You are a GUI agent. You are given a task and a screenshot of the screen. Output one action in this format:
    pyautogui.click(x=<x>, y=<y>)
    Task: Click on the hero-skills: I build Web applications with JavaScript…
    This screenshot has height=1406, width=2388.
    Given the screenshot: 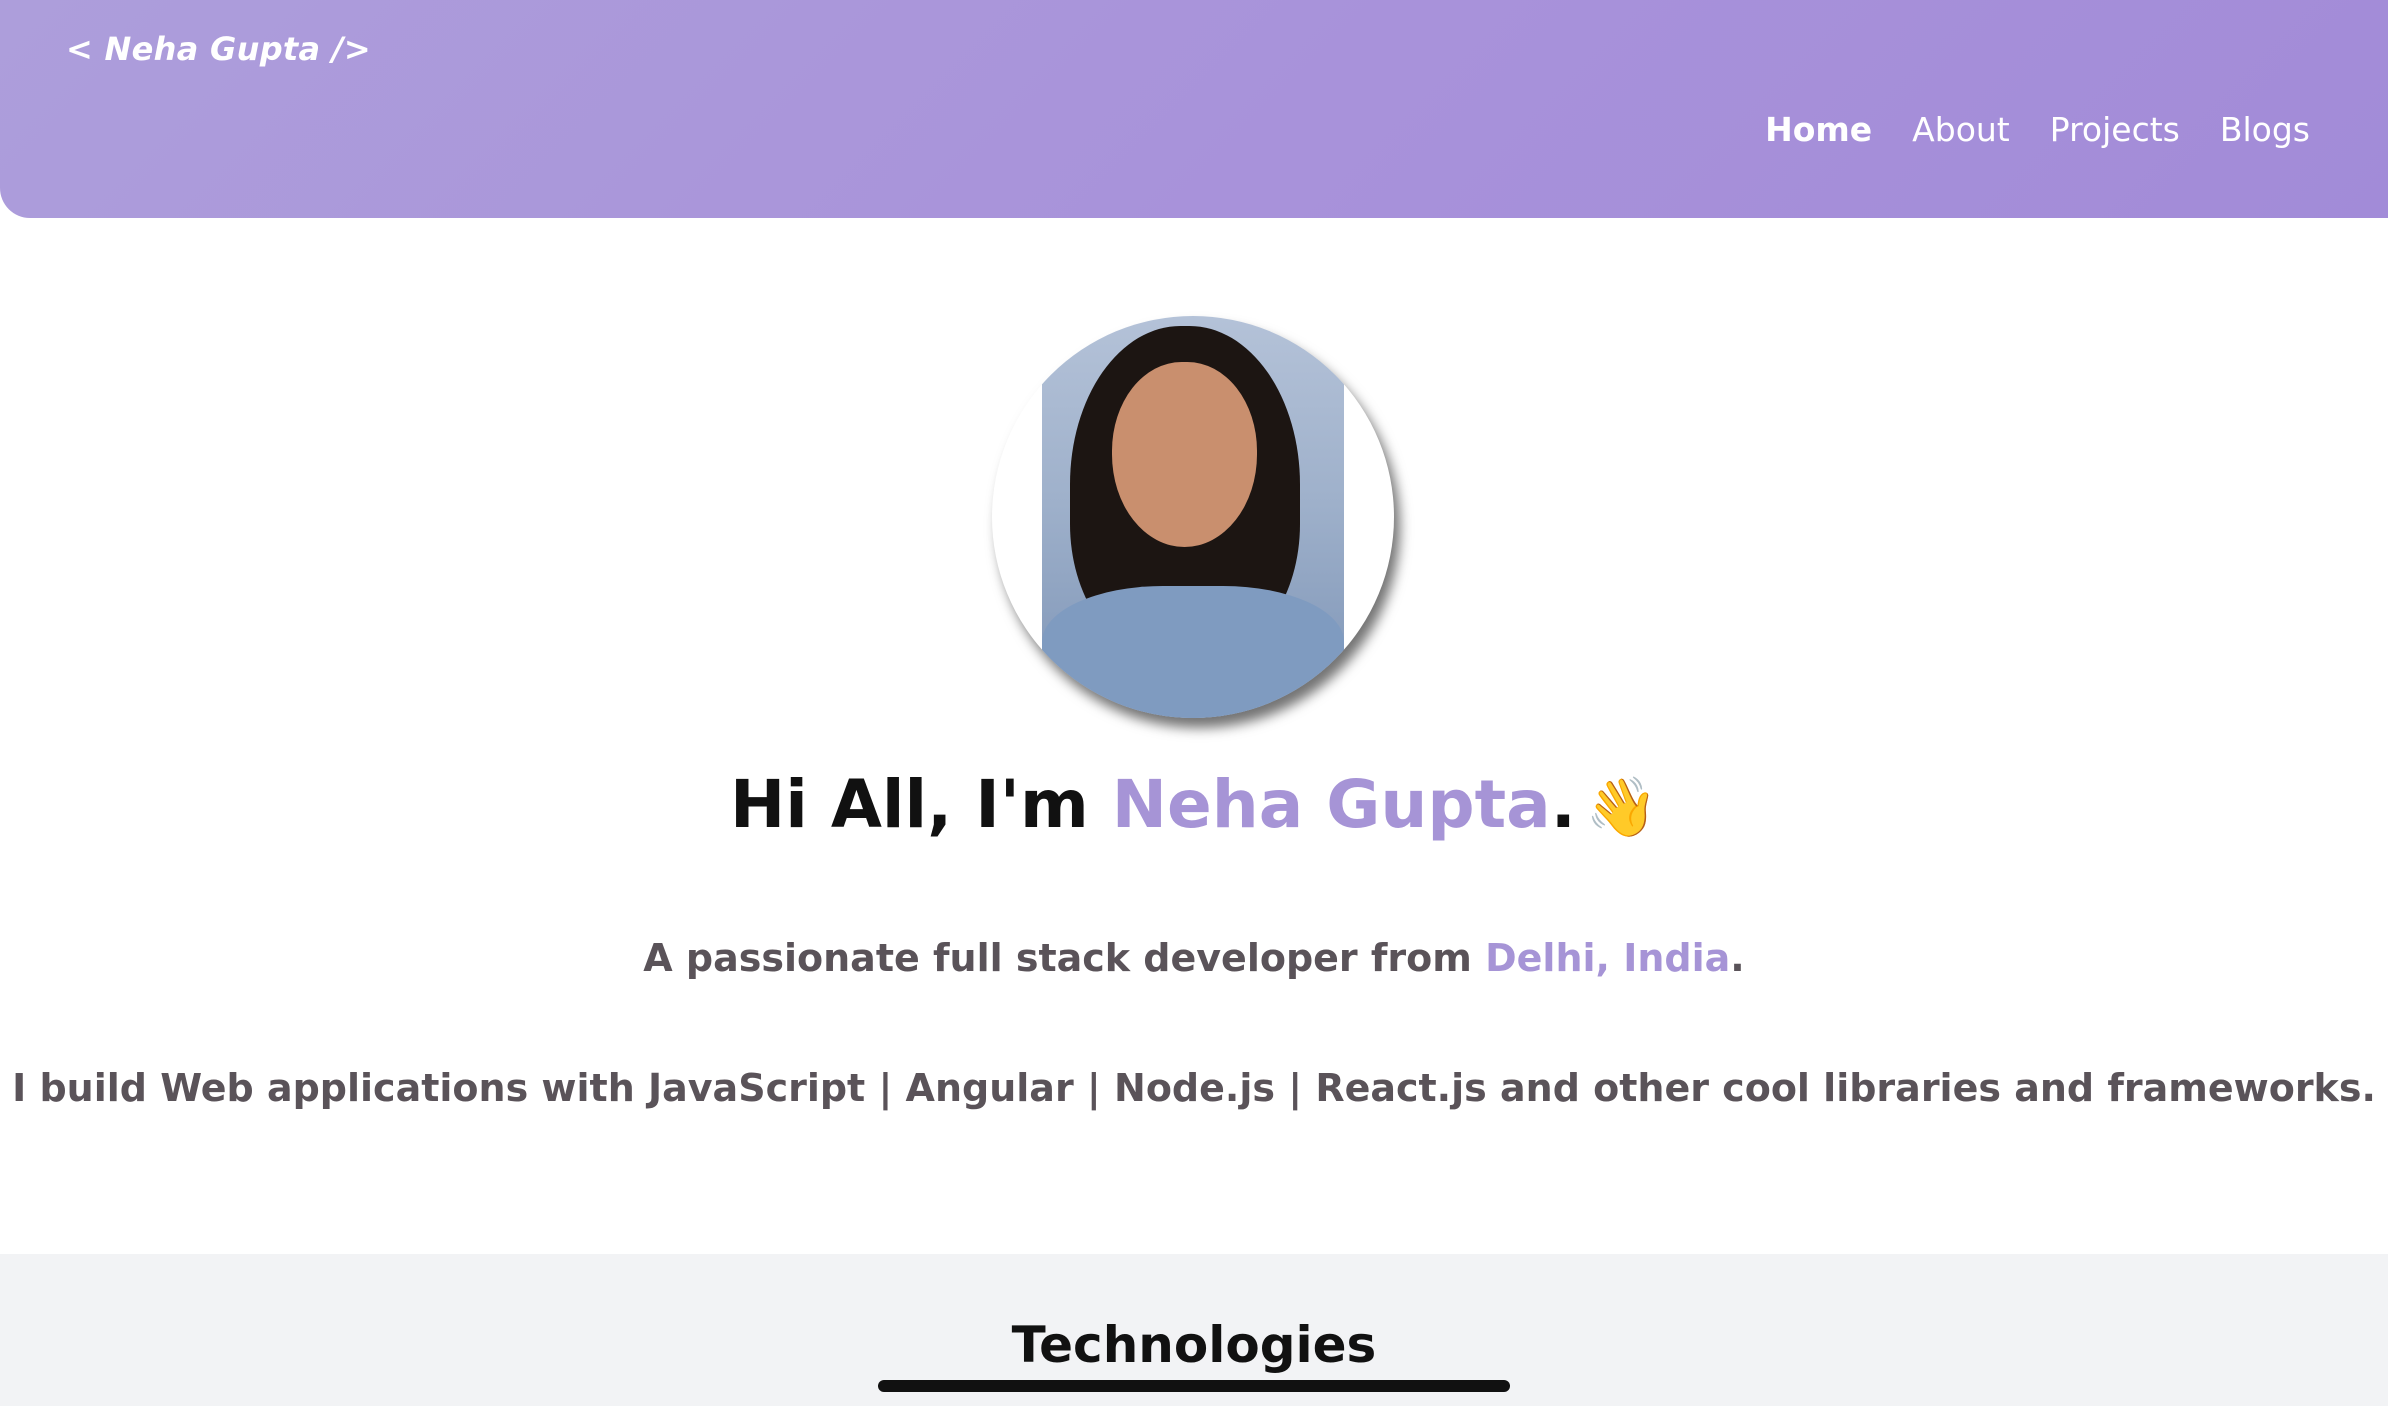 What is the action you would take?
    pyautogui.click(x=1194, y=1088)
    